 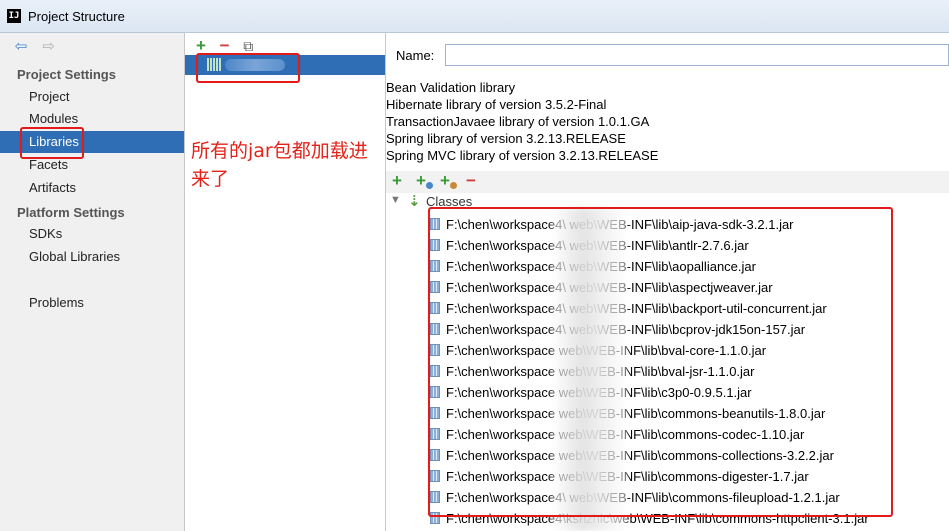 I want to click on annotation-text: 所有的jar包都加载进来了, so click(x=279, y=165).